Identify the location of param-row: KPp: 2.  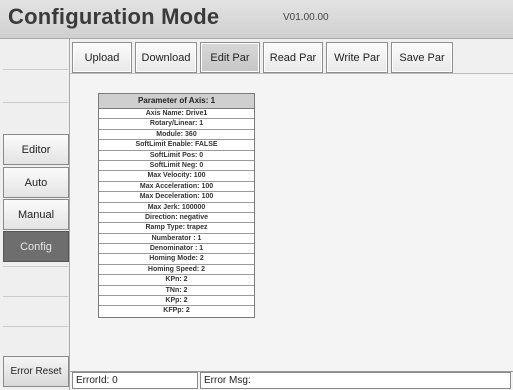
(176, 301).